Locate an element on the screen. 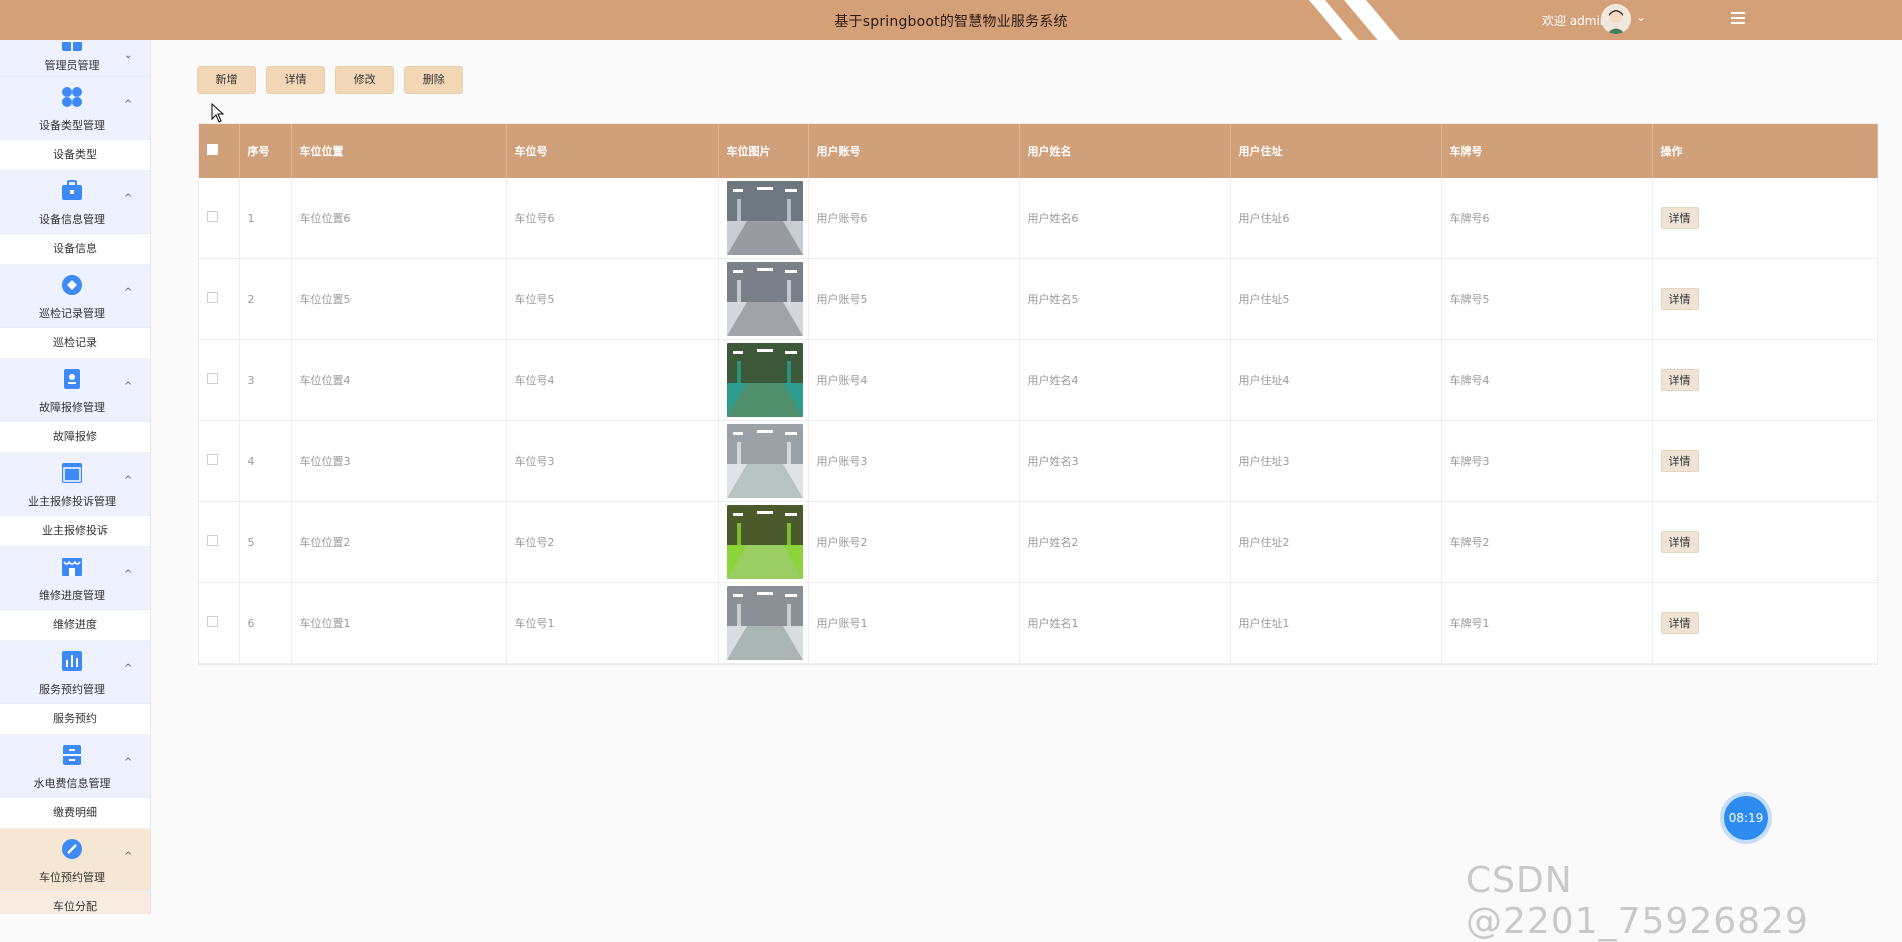  sidebar-group-label: 故障报修管理 is located at coordinates (72, 407).